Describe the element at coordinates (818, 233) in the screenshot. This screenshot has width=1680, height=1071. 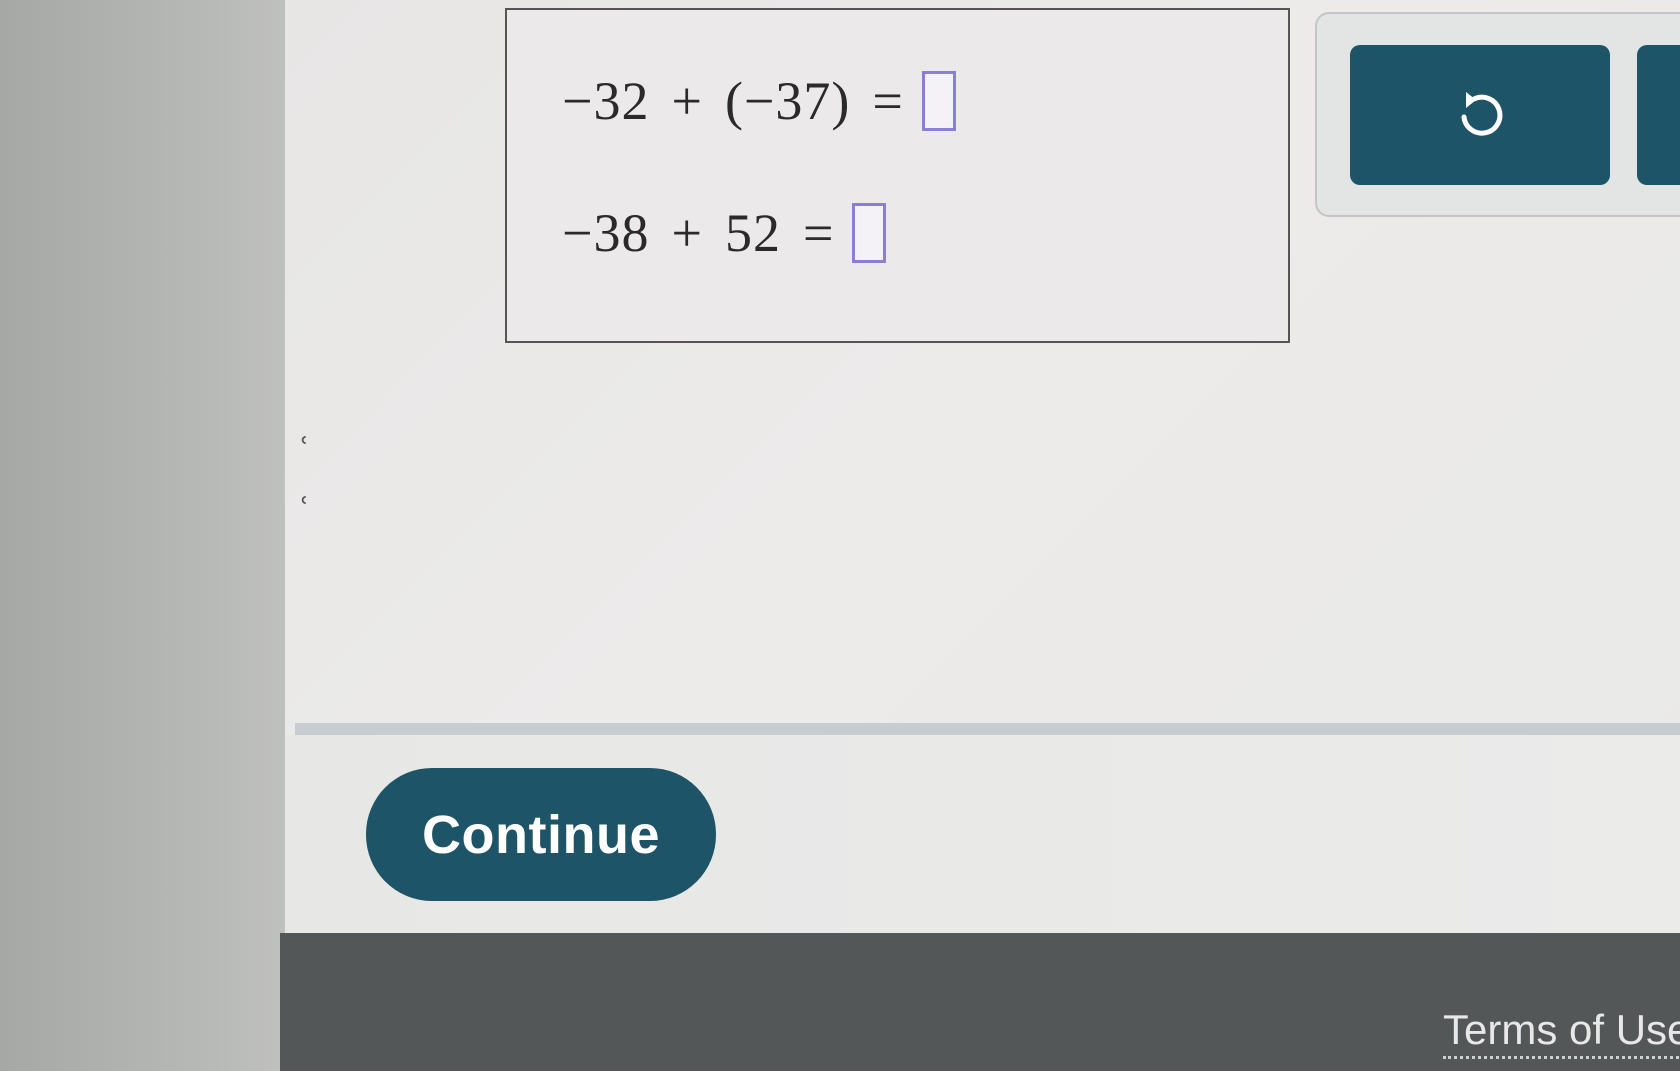
I see `equation-2-equals: =` at that location.